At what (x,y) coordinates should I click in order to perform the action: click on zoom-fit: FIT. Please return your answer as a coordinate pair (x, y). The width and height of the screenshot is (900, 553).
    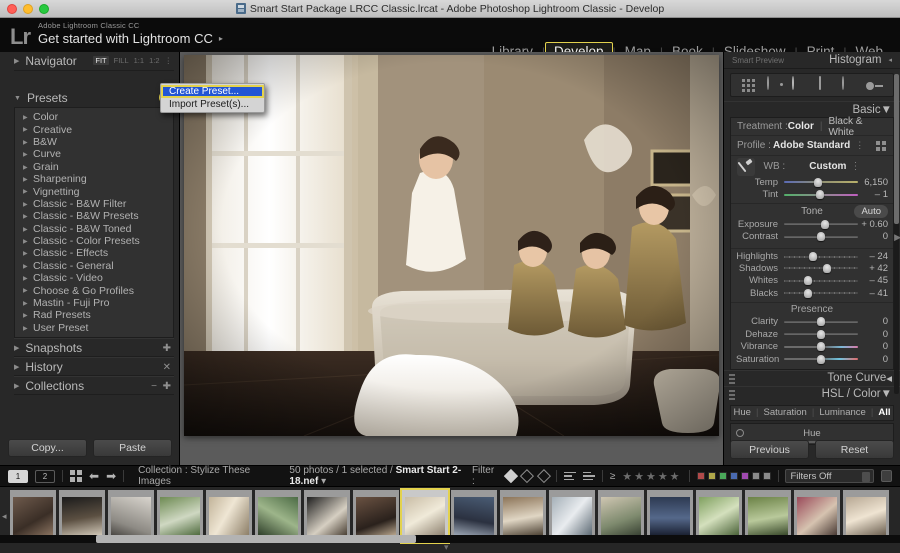
    Looking at the image, I should click on (101, 60).